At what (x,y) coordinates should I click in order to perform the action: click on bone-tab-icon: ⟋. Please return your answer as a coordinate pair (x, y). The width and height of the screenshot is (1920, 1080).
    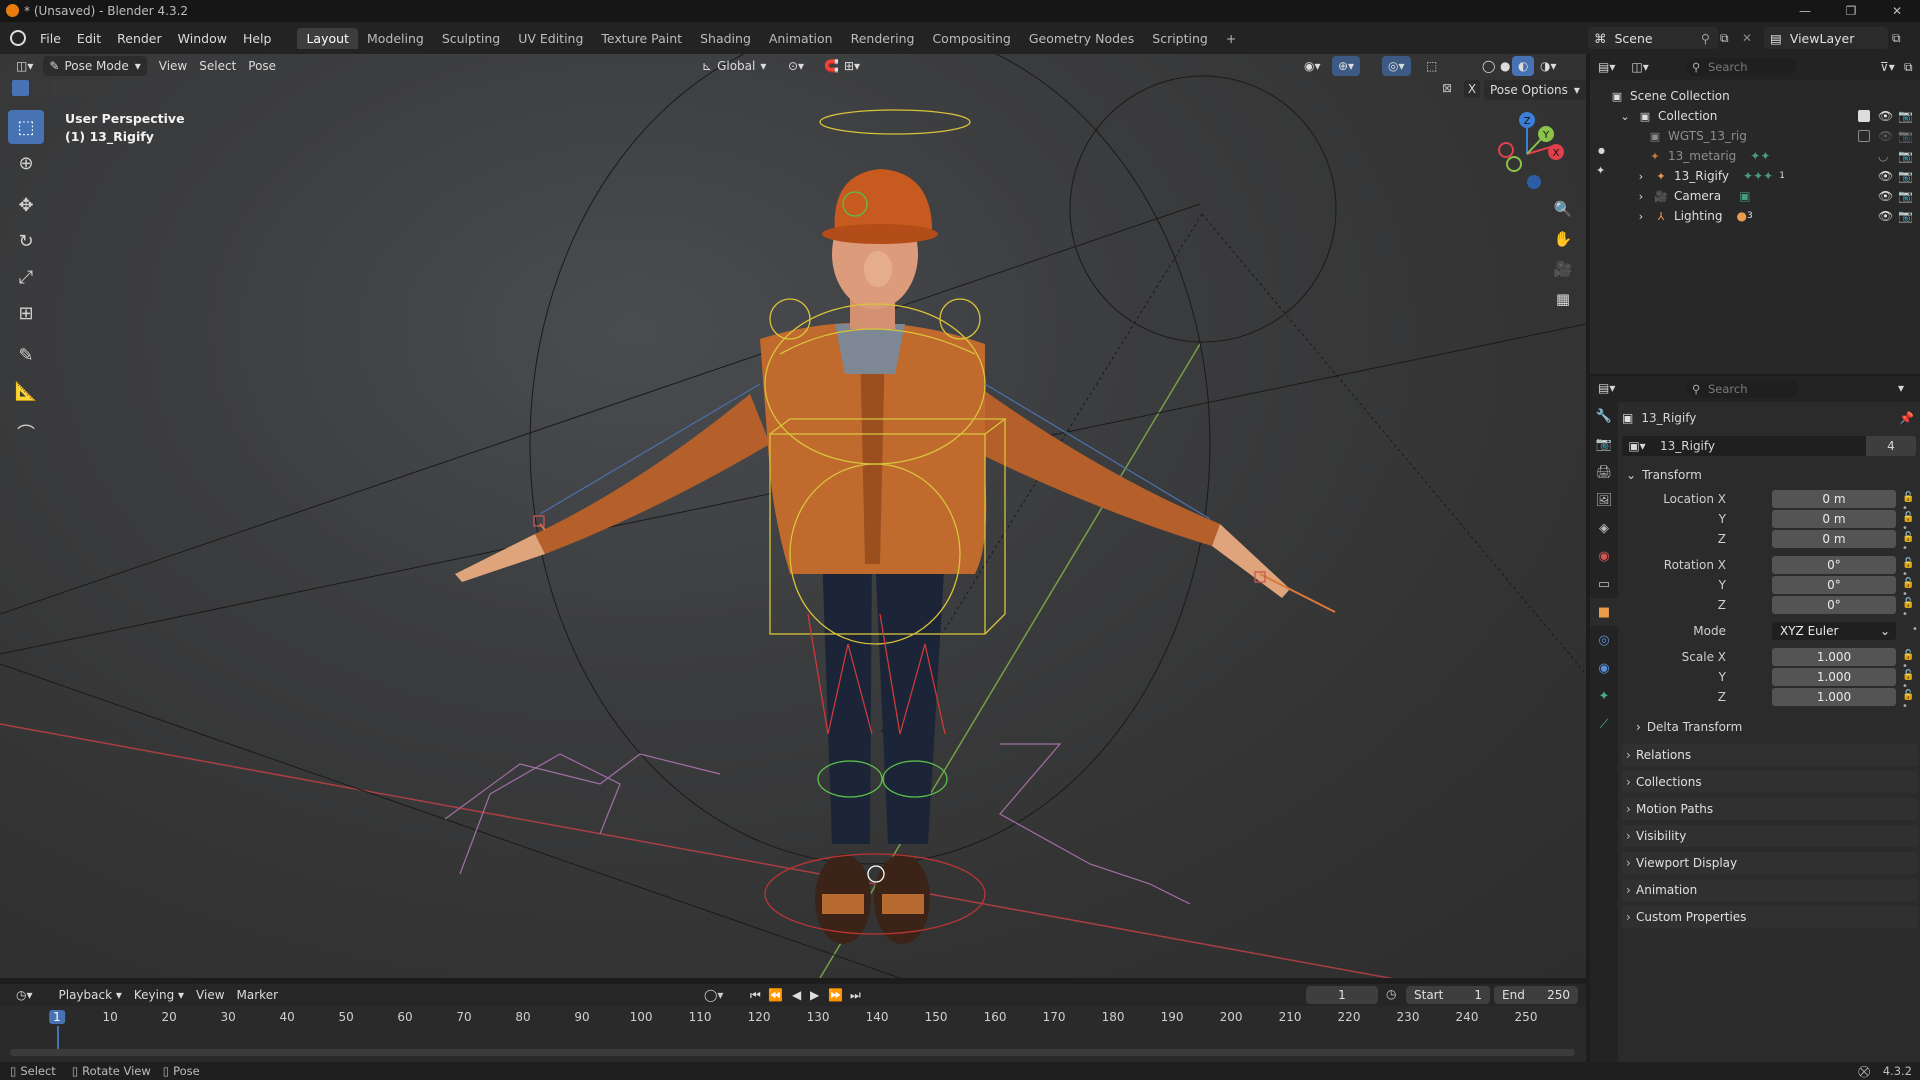
    Looking at the image, I should click on (1604, 724).